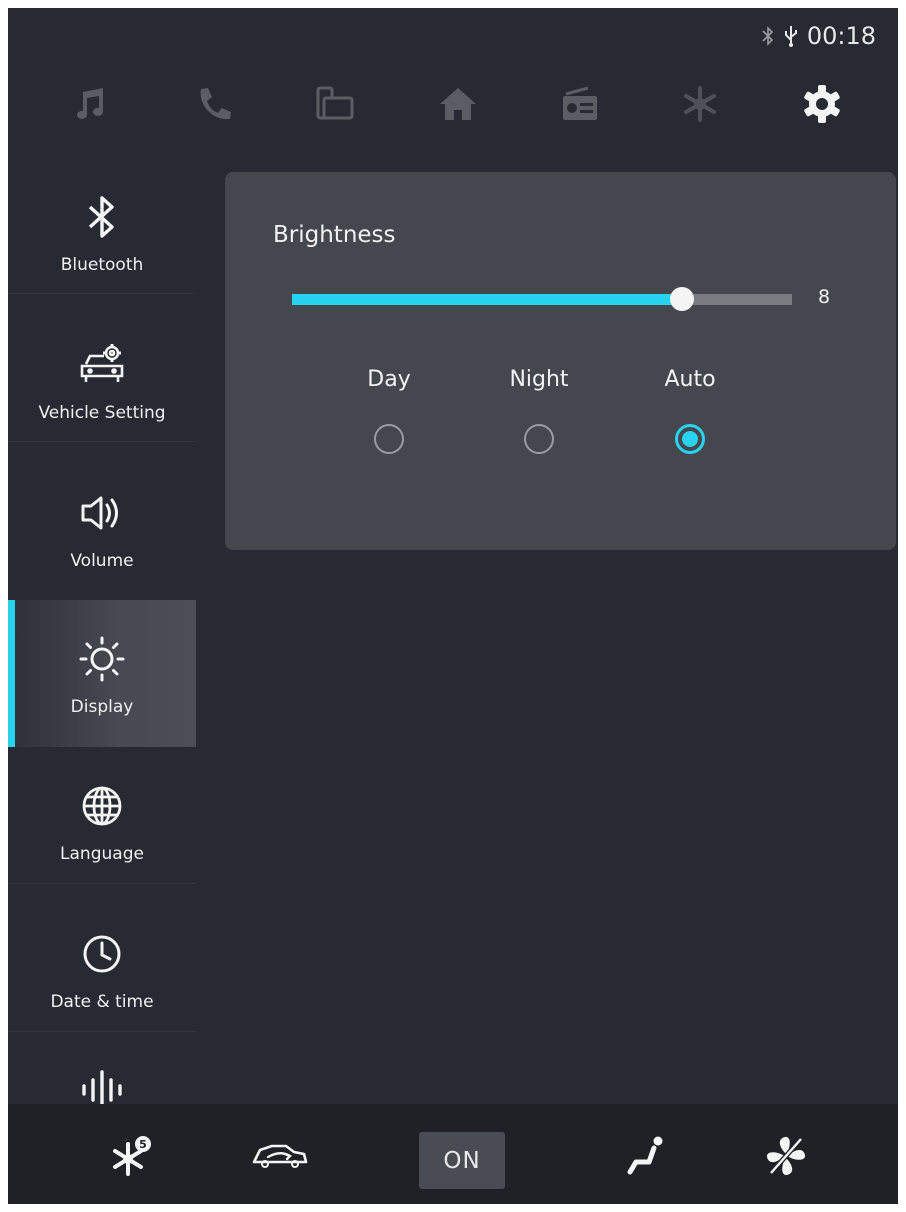 This screenshot has width=906, height=1212. What do you see at coordinates (458, 104) in the screenshot?
I see `home-icon` at bounding box center [458, 104].